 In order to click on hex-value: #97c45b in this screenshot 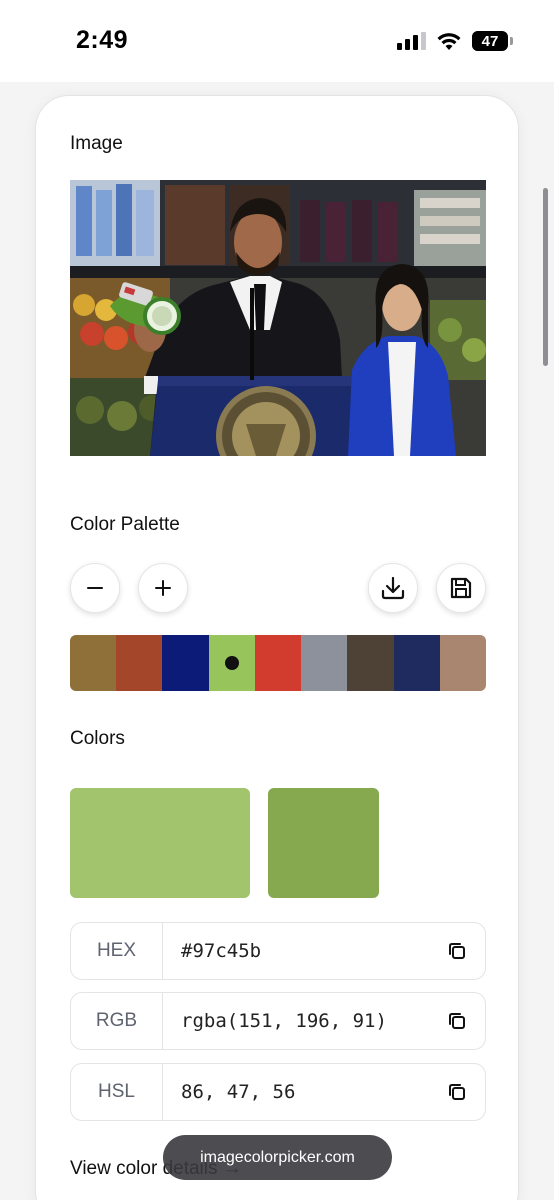, I will do `click(296, 951)`.